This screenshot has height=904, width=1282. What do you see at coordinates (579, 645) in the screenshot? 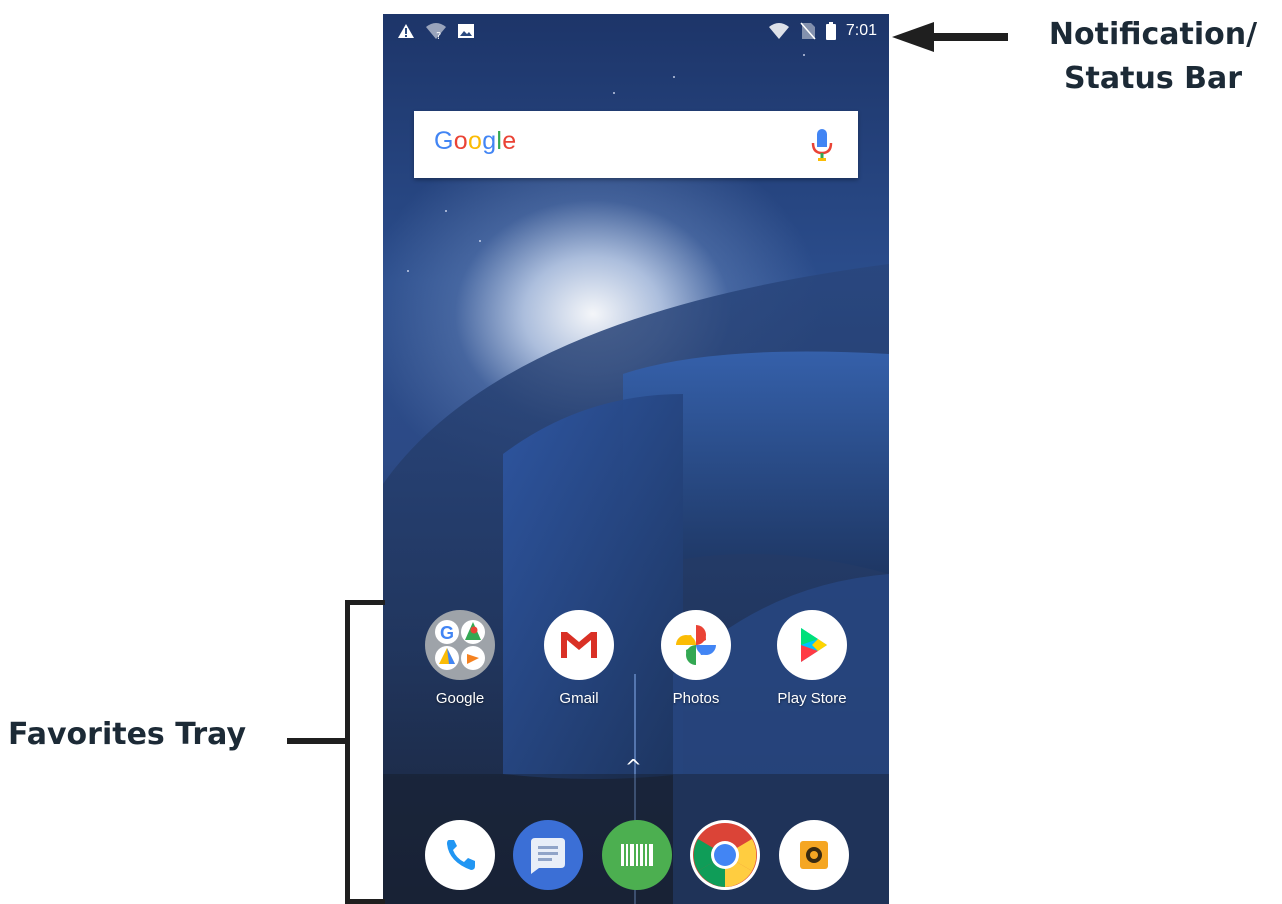
I see `gmail-icon` at bounding box center [579, 645].